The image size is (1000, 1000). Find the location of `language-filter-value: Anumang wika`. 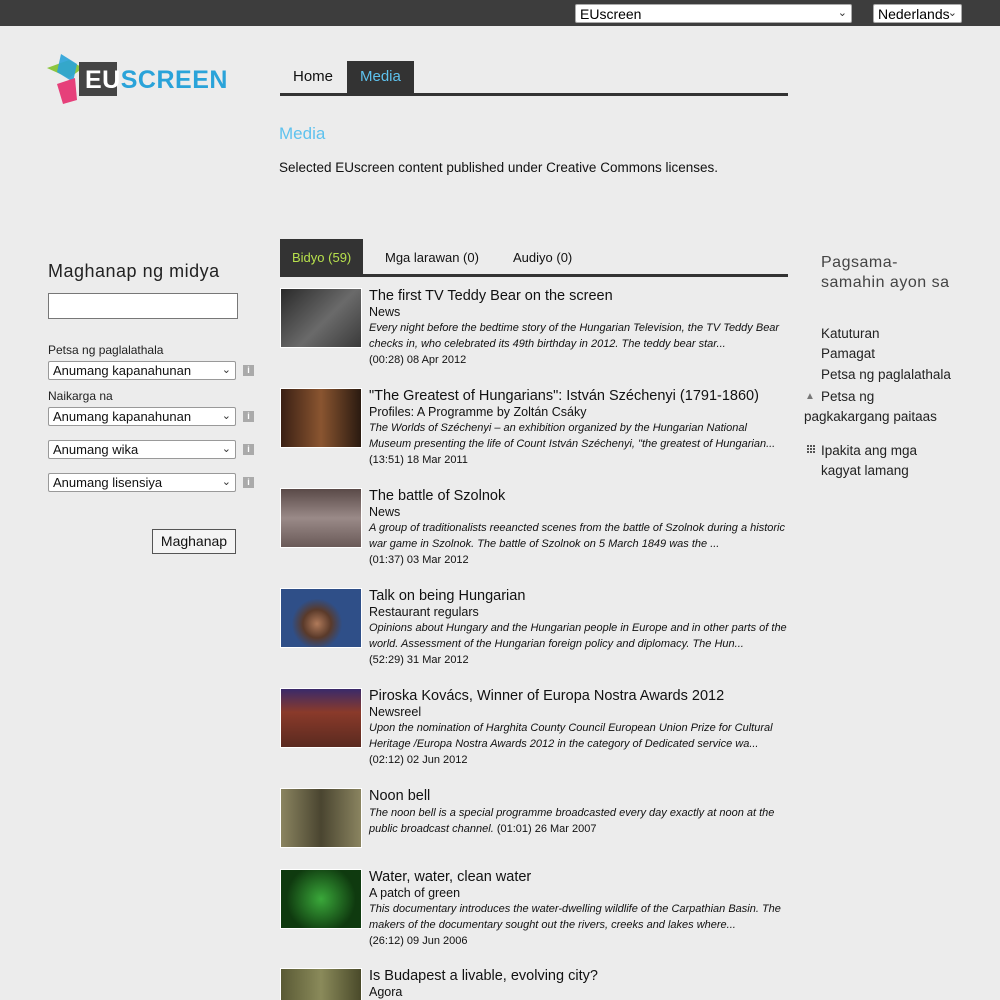

language-filter-value: Anumang wika is located at coordinates (96, 449).